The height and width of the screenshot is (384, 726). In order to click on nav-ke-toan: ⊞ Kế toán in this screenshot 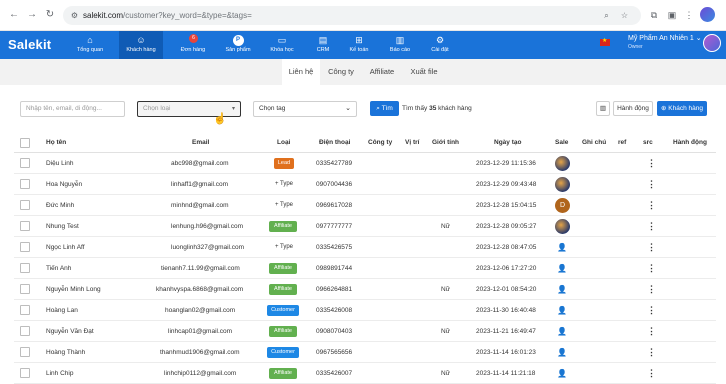, I will do `click(359, 45)`.